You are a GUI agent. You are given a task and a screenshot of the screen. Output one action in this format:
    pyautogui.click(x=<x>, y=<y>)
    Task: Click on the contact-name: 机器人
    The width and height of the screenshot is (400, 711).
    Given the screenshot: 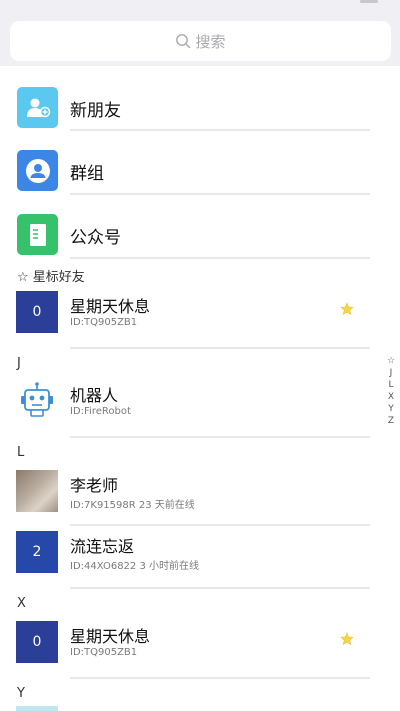 What is the action you would take?
    pyautogui.click(x=94, y=395)
    